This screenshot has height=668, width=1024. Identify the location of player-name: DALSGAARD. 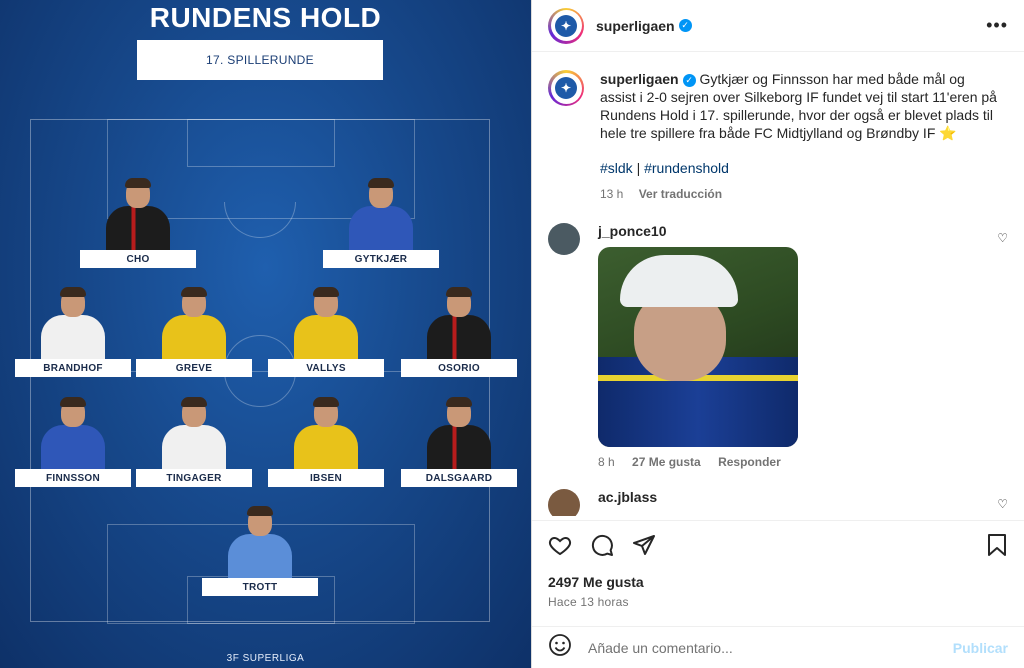
(459, 478).